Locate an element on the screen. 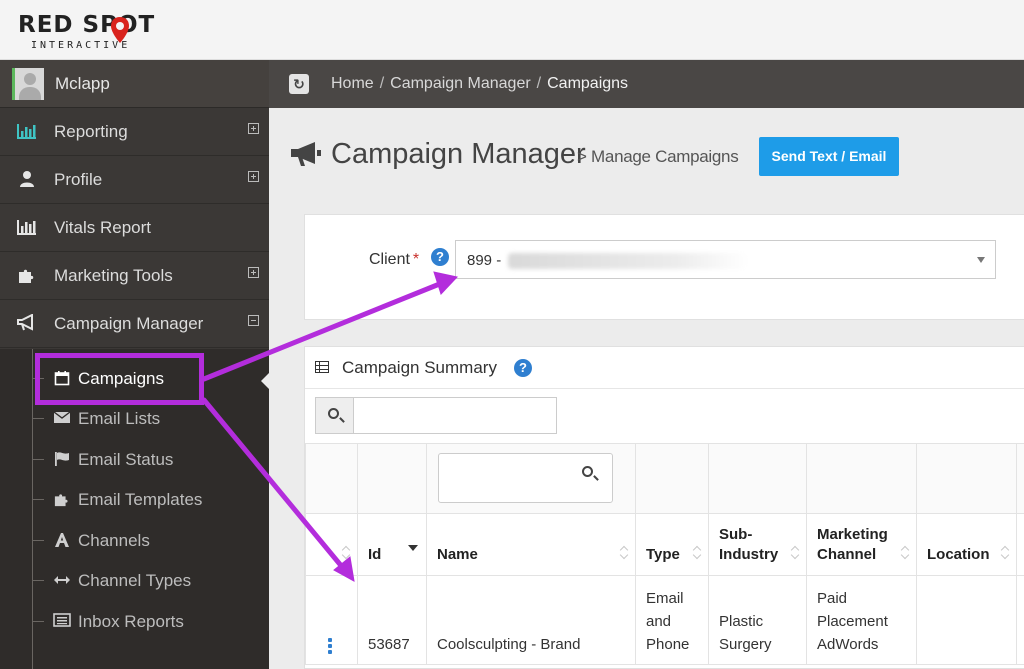  sidebar-item-label: Channels is located at coordinates (114, 540).